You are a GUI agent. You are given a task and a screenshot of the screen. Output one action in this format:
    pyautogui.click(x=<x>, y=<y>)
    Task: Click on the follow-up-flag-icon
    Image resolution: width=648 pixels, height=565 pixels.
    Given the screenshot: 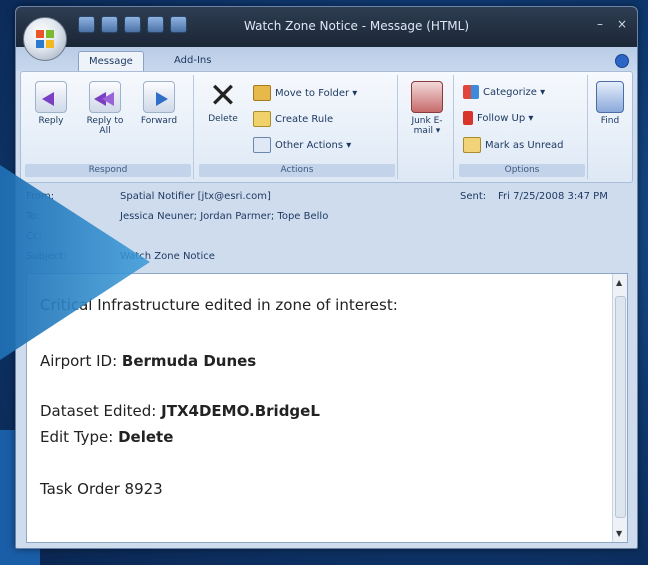 What is the action you would take?
    pyautogui.click(x=468, y=118)
    